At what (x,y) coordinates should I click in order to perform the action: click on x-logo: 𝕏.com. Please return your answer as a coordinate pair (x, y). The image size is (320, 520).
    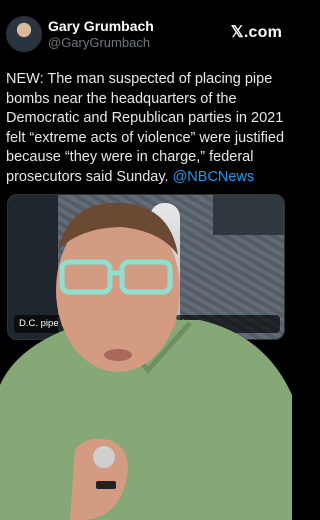
    Looking at the image, I should click on (256, 32).